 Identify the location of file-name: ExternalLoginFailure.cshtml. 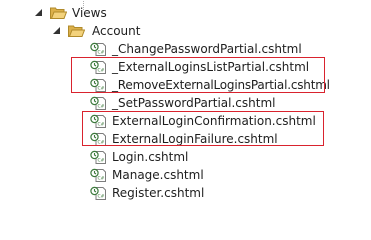
(195, 139).